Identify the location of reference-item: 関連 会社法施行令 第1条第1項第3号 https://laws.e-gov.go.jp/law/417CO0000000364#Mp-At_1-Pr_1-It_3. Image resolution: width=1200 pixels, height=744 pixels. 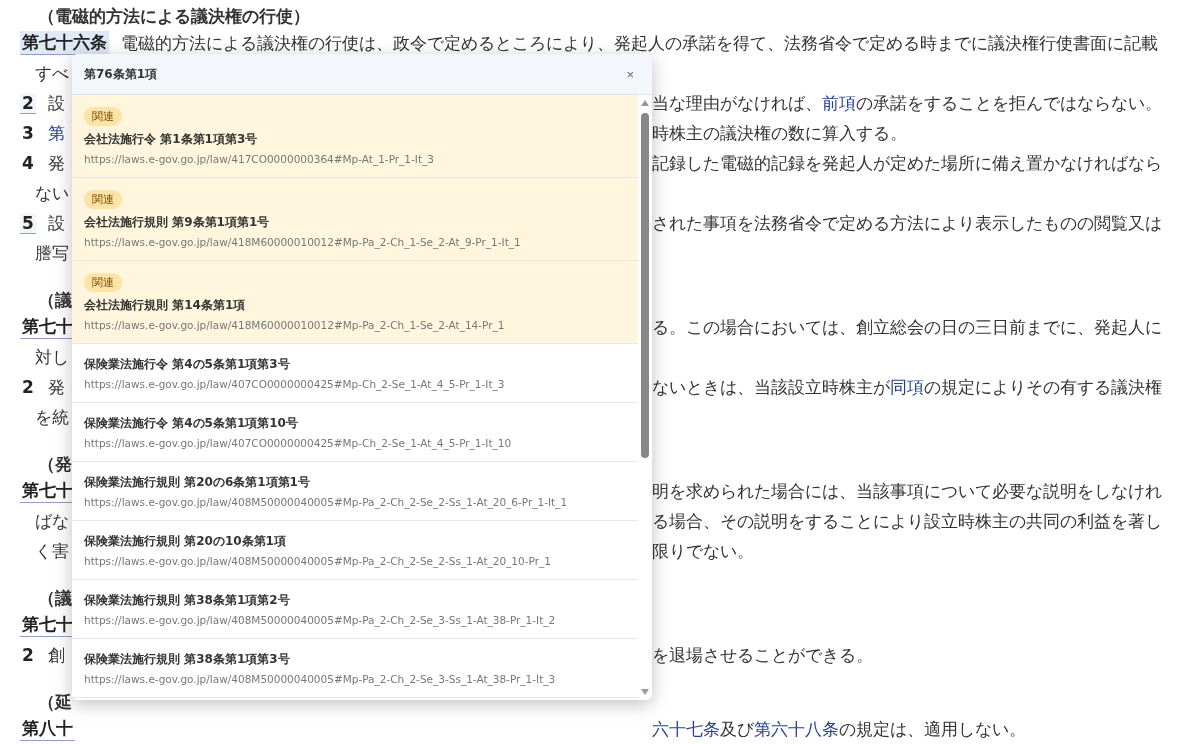
(355, 136).